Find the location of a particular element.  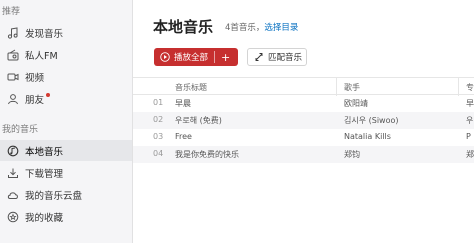

favorites-icon is located at coordinates (13, 217).